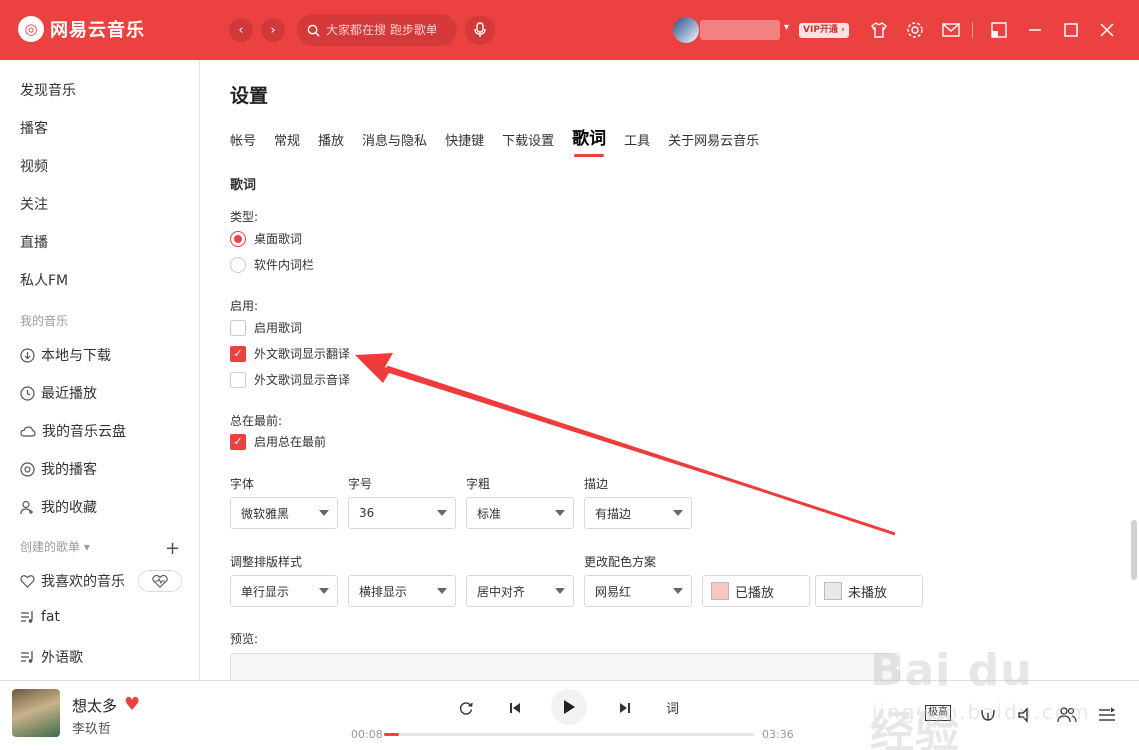 The width and height of the screenshot is (1139, 750). I want to click on voice-search-button, so click(480, 30).